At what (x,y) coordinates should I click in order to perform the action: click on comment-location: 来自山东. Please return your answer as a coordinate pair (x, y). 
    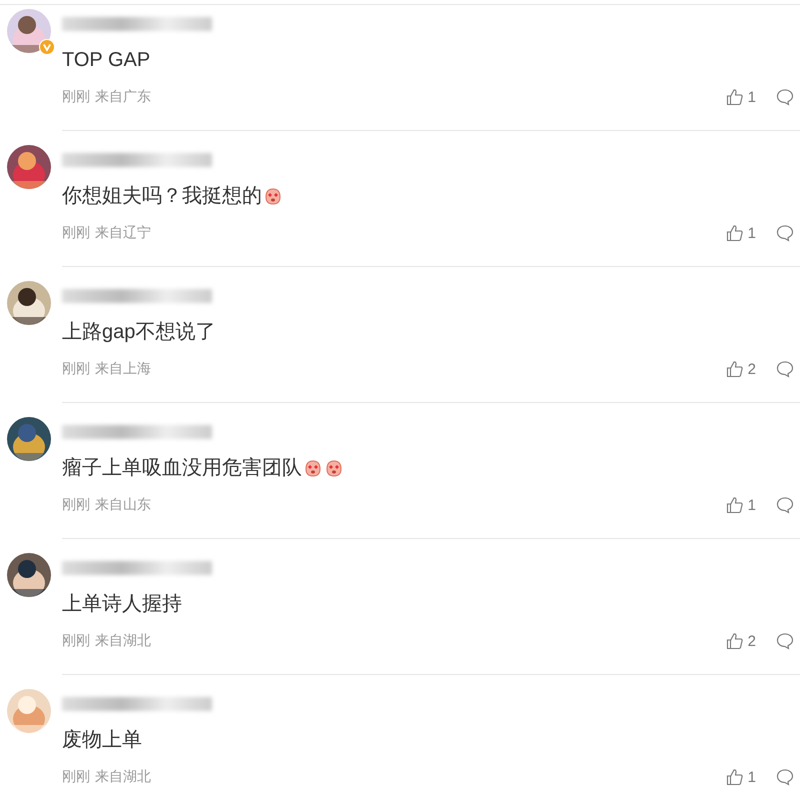
    Looking at the image, I should click on (123, 505).